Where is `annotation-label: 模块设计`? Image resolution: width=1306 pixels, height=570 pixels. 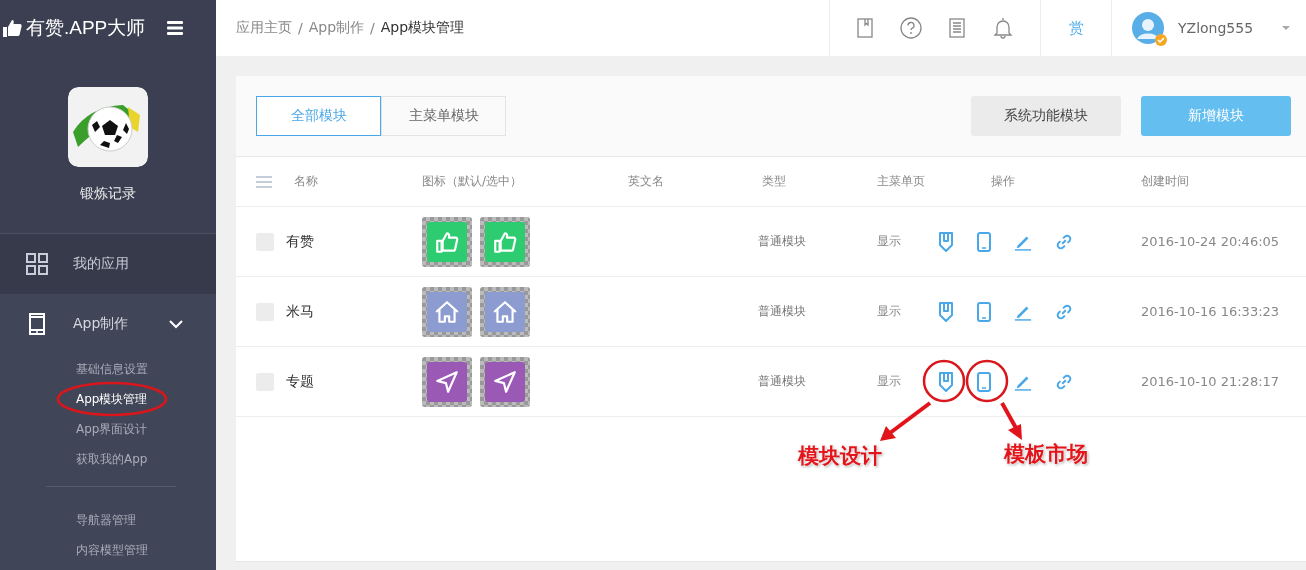 annotation-label: 模块设计 is located at coordinates (840, 456).